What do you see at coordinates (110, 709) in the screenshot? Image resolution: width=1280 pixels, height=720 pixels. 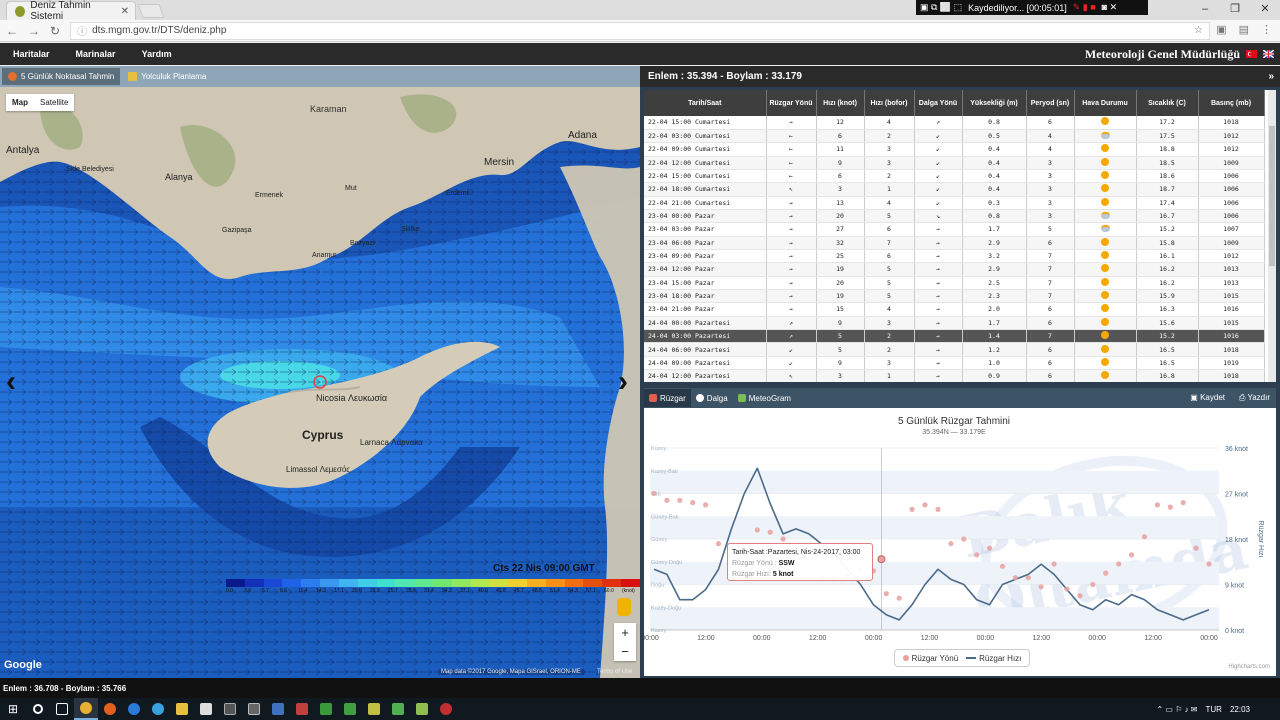 I see `firefox-icon` at bounding box center [110, 709].